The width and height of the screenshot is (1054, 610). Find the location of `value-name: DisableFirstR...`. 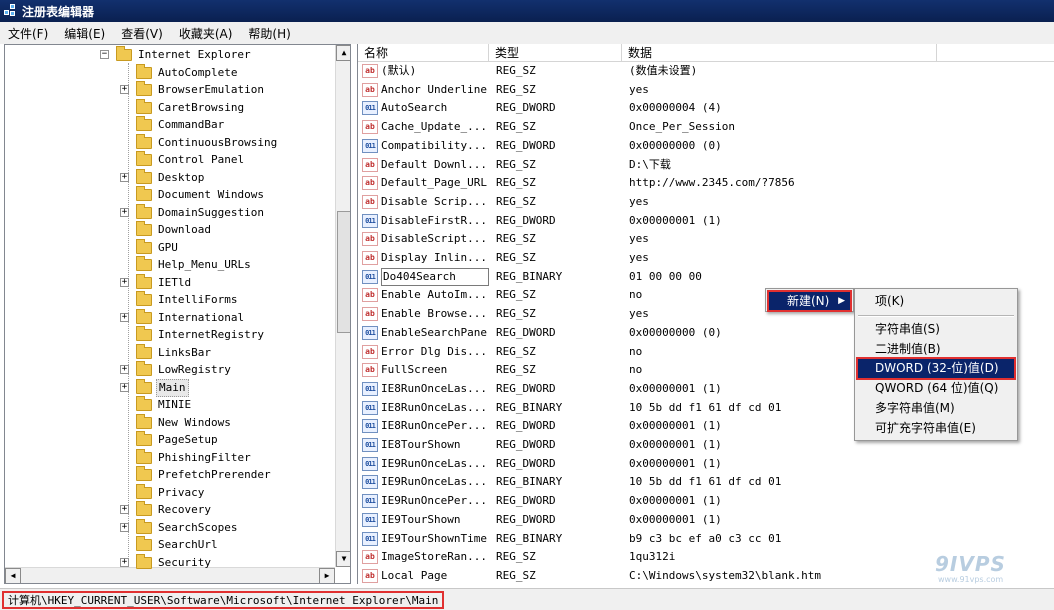

value-name: DisableFirstR... is located at coordinates (434, 220).